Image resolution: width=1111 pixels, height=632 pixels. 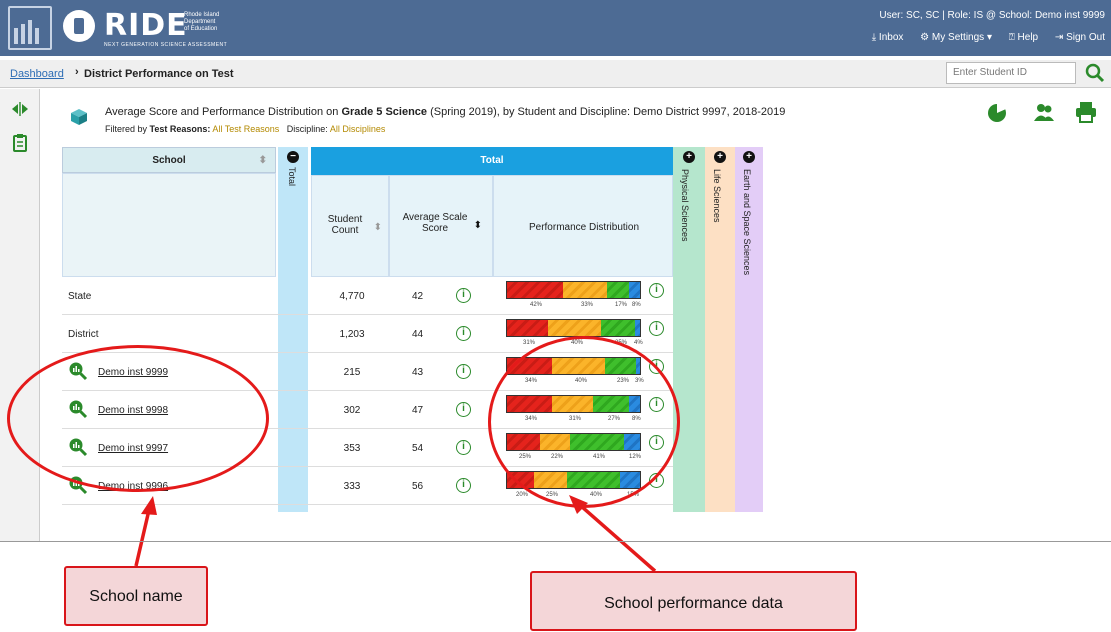 What do you see at coordinates (395, 534) in the screenshot?
I see `annotation-arrows` at bounding box center [395, 534].